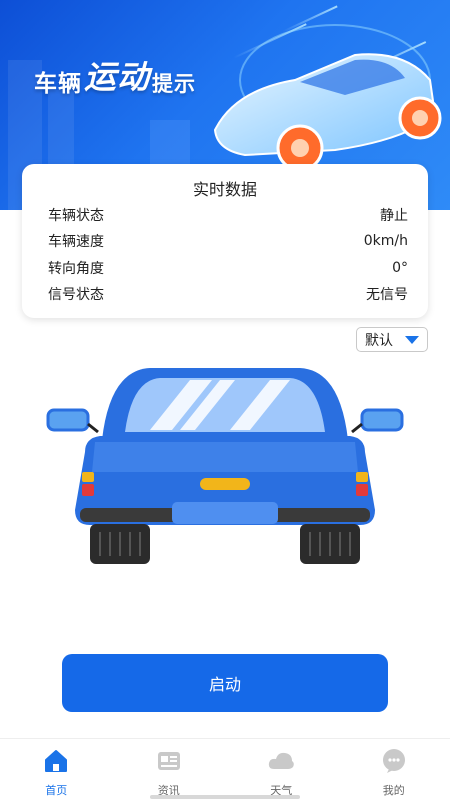 The image size is (450, 800). What do you see at coordinates (281, 761) in the screenshot?
I see `cloud-icon` at bounding box center [281, 761].